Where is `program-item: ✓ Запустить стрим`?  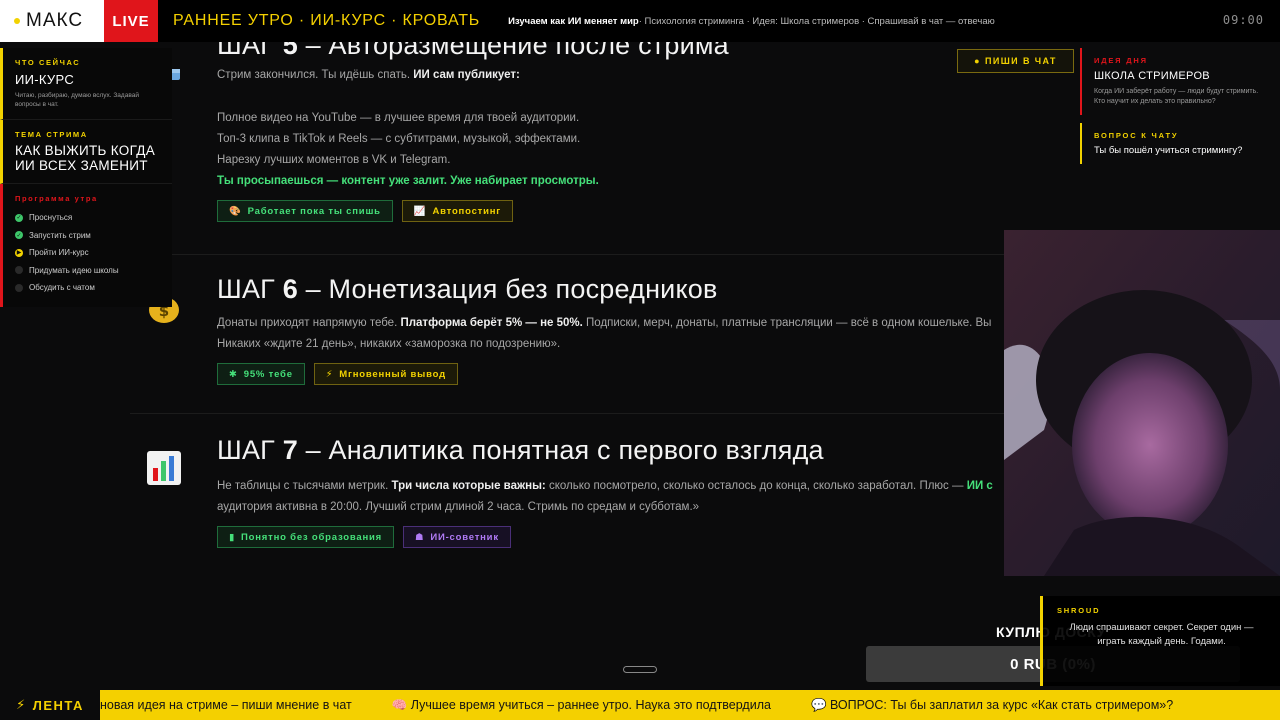
program-item: ✓ Запустить стрим is located at coordinates (53, 235).